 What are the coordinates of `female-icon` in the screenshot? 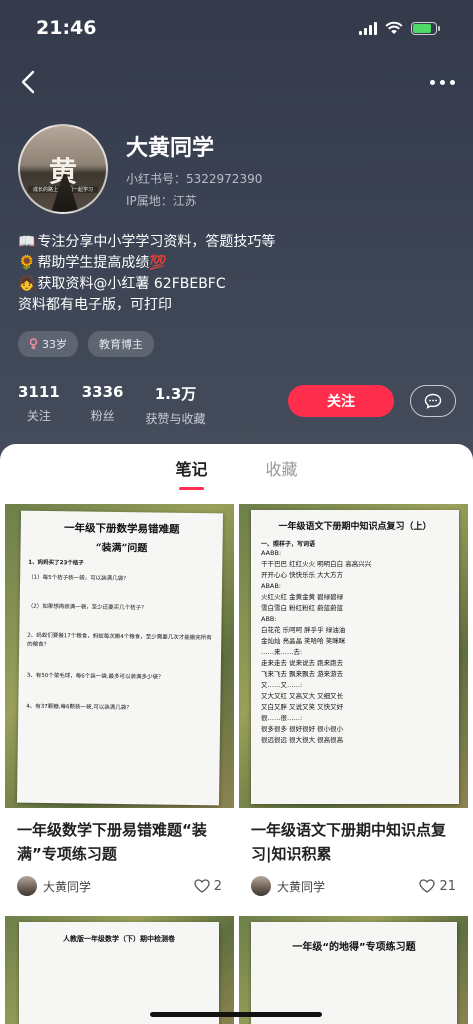 It's located at (33, 344).